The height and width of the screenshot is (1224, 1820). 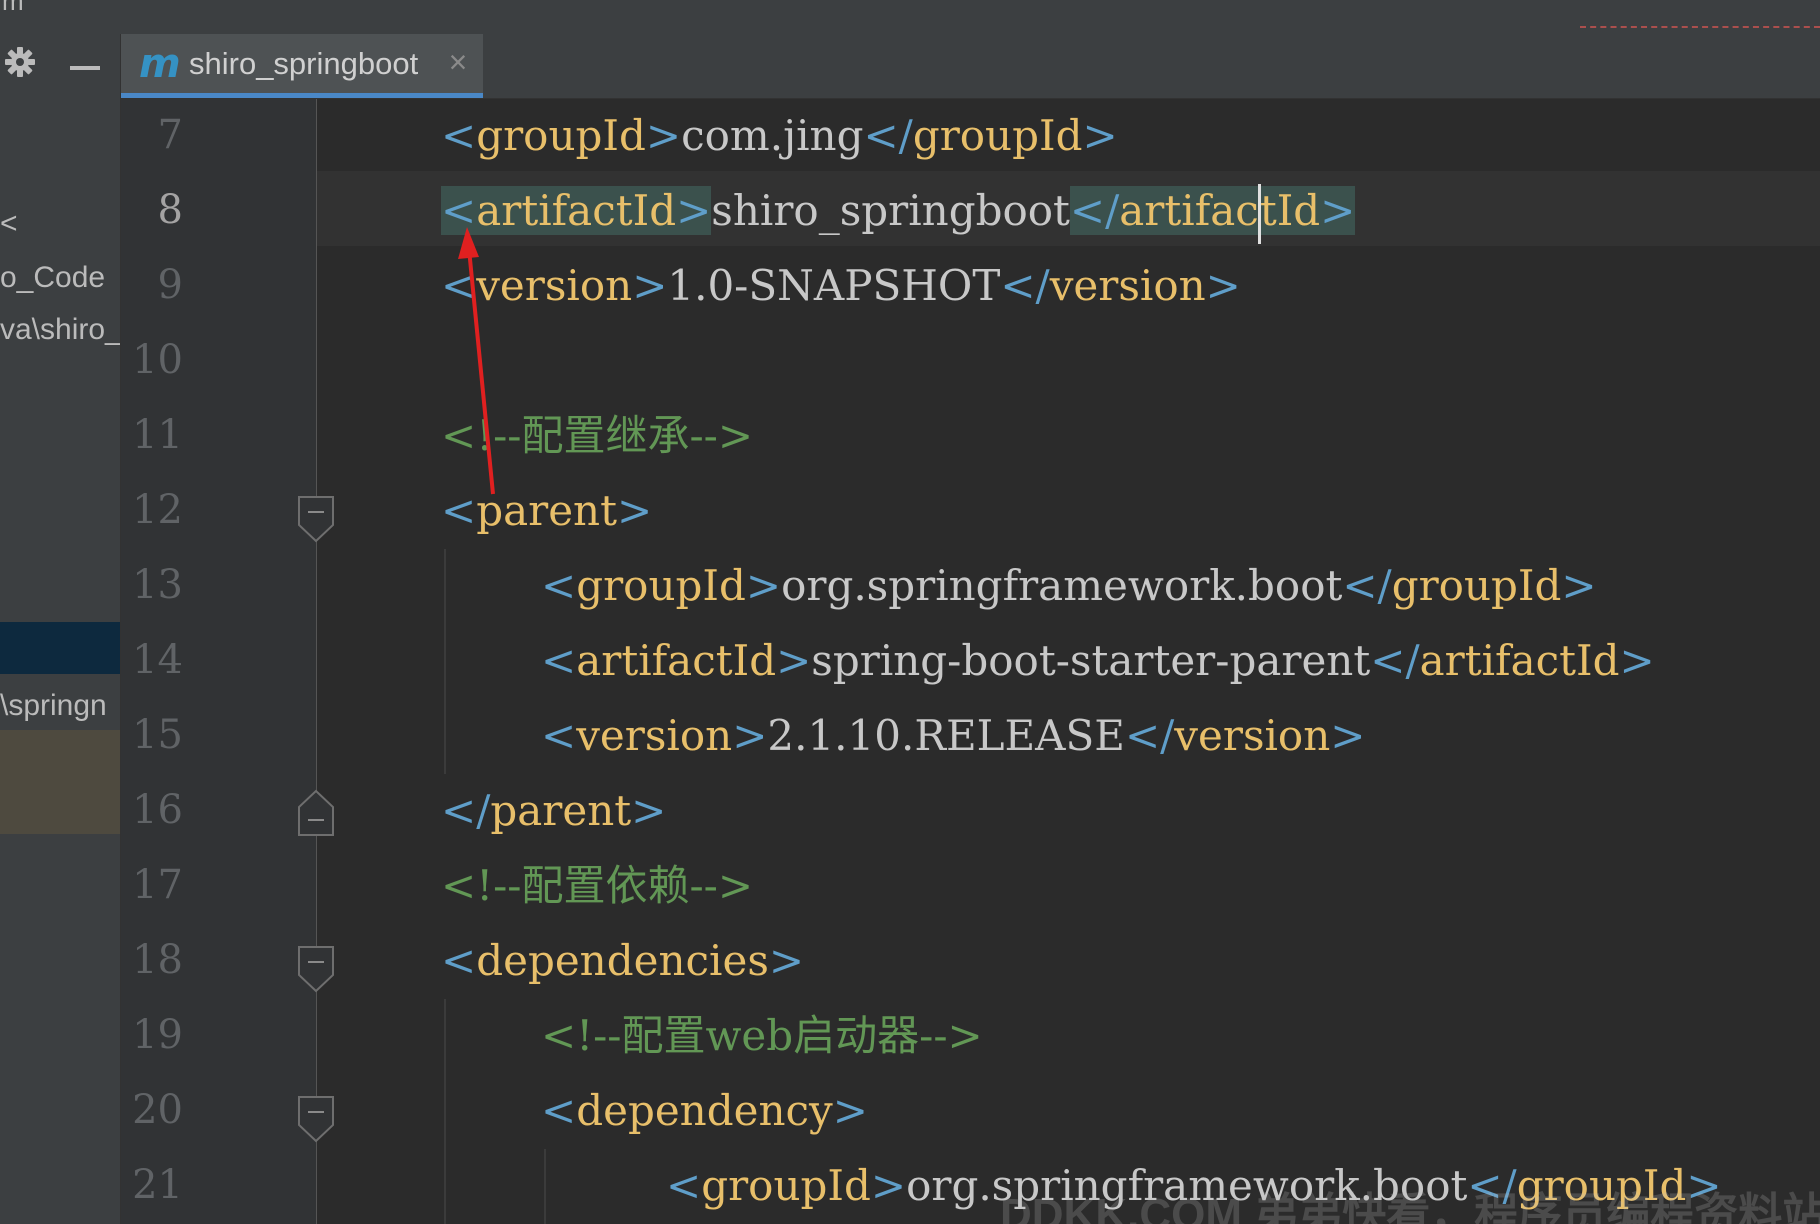 What do you see at coordinates (60, 648) in the screenshot?
I see `tree-item-selected` at bounding box center [60, 648].